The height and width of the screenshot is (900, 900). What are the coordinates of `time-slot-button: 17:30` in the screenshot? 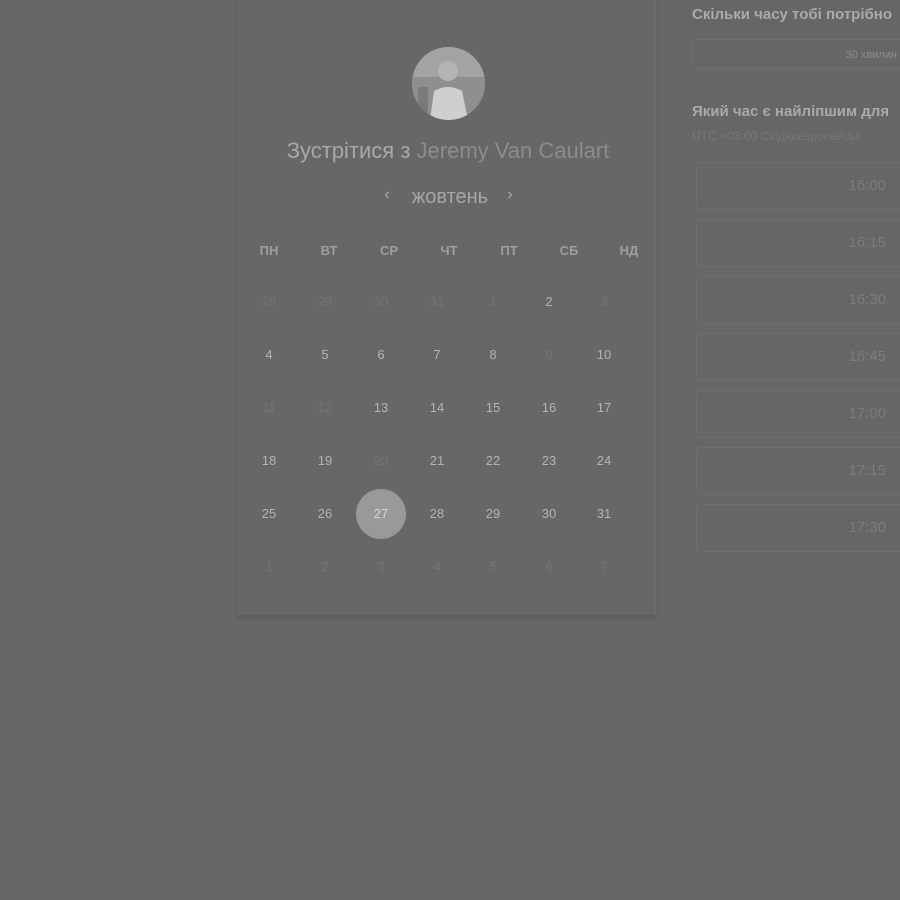 It's located at (798, 528).